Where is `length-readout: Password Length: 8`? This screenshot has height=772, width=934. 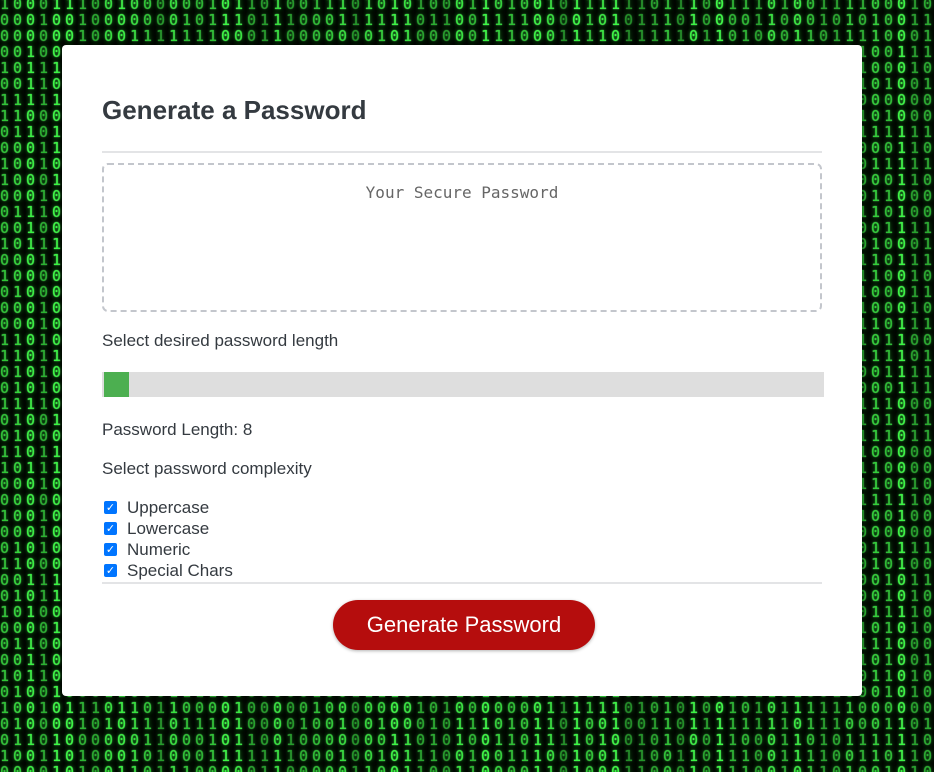
length-readout: Password Length: 8 is located at coordinates (177, 430).